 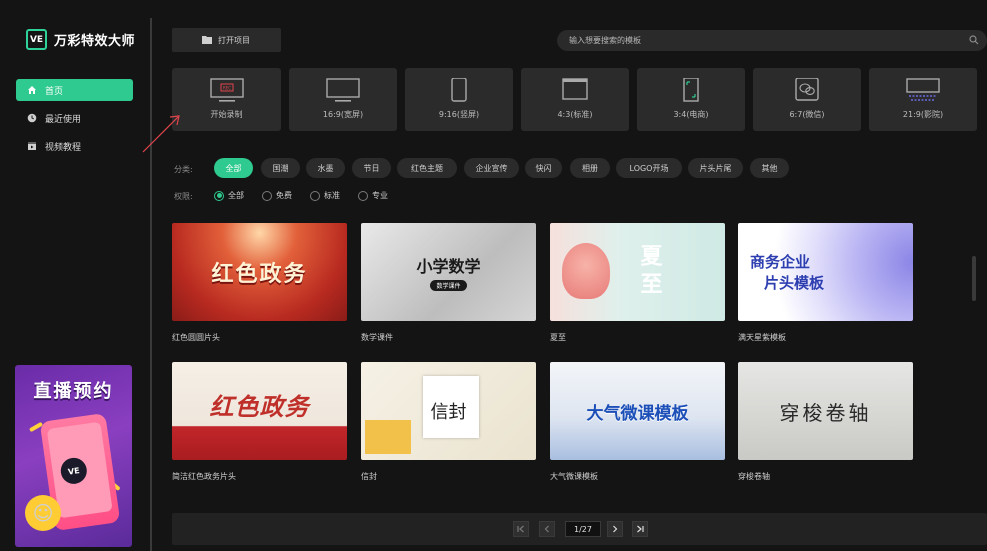 I want to click on next-page-button, so click(x=615, y=529).